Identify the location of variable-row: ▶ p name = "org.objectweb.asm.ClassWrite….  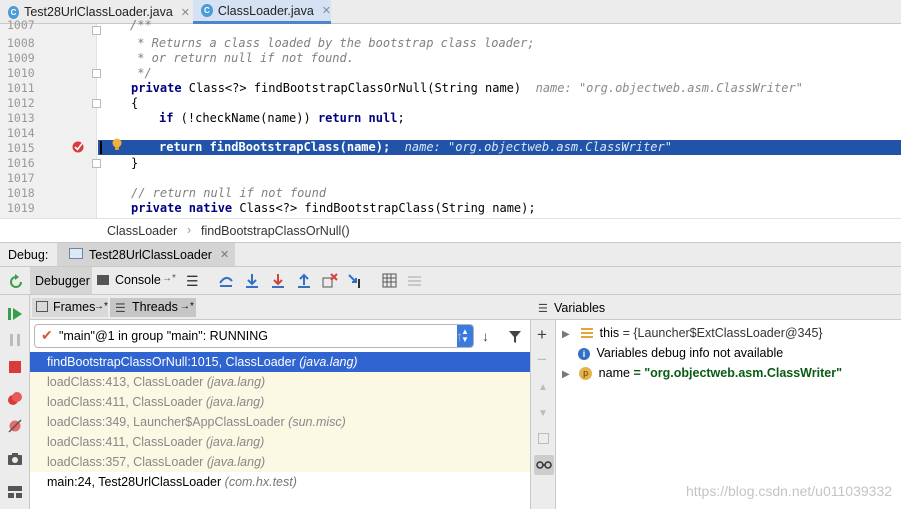
(702, 373).